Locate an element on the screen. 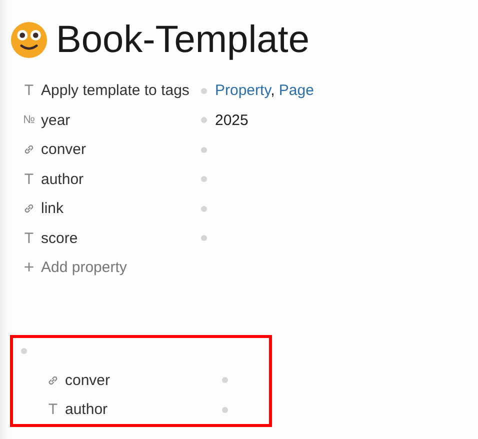  tag-link: Property is located at coordinates (243, 91).